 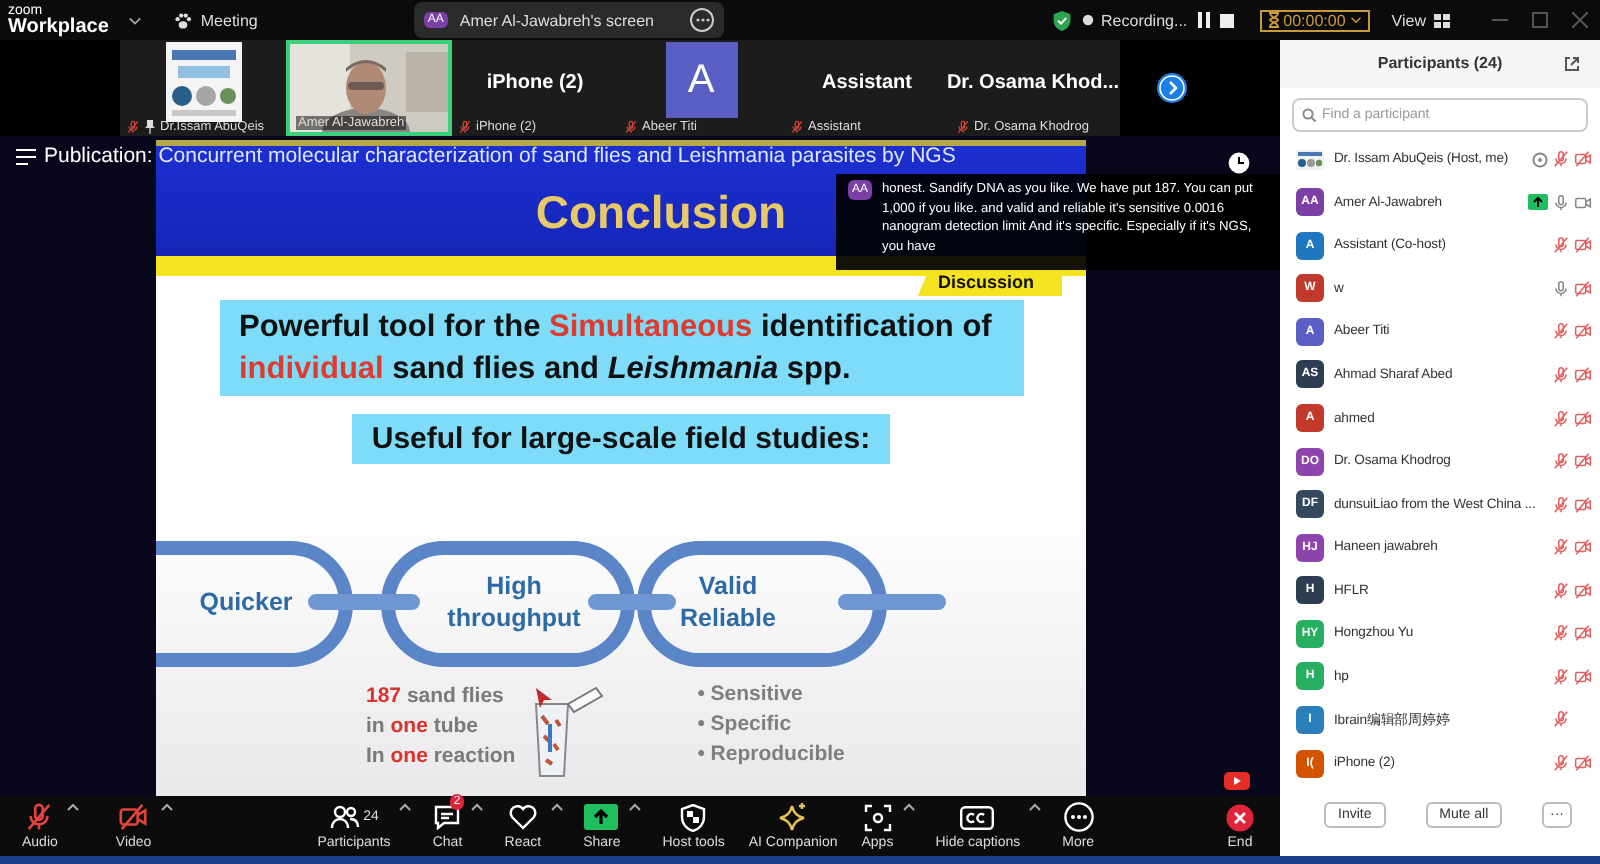 What do you see at coordinates (1540, 159) in the screenshot?
I see `circle-dot-icon` at bounding box center [1540, 159].